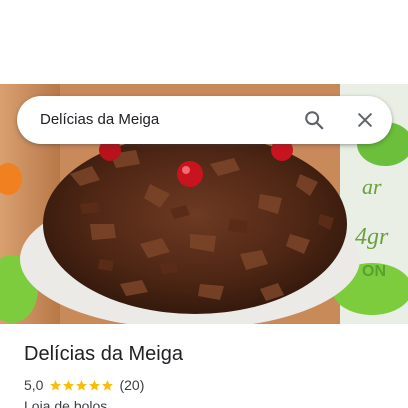 The height and width of the screenshot is (408, 408). What do you see at coordinates (66, 403) in the screenshot?
I see `place-category: Loja de bolos` at bounding box center [66, 403].